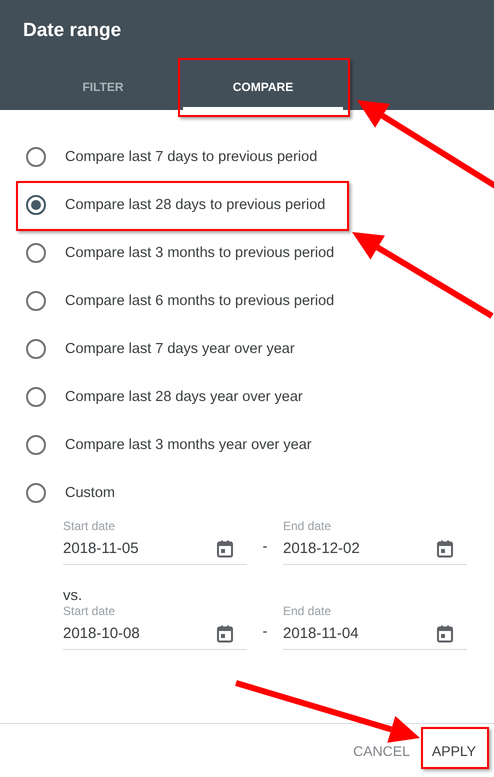 The image size is (494, 777). I want to click on tab: COMPARE, so click(263, 86).